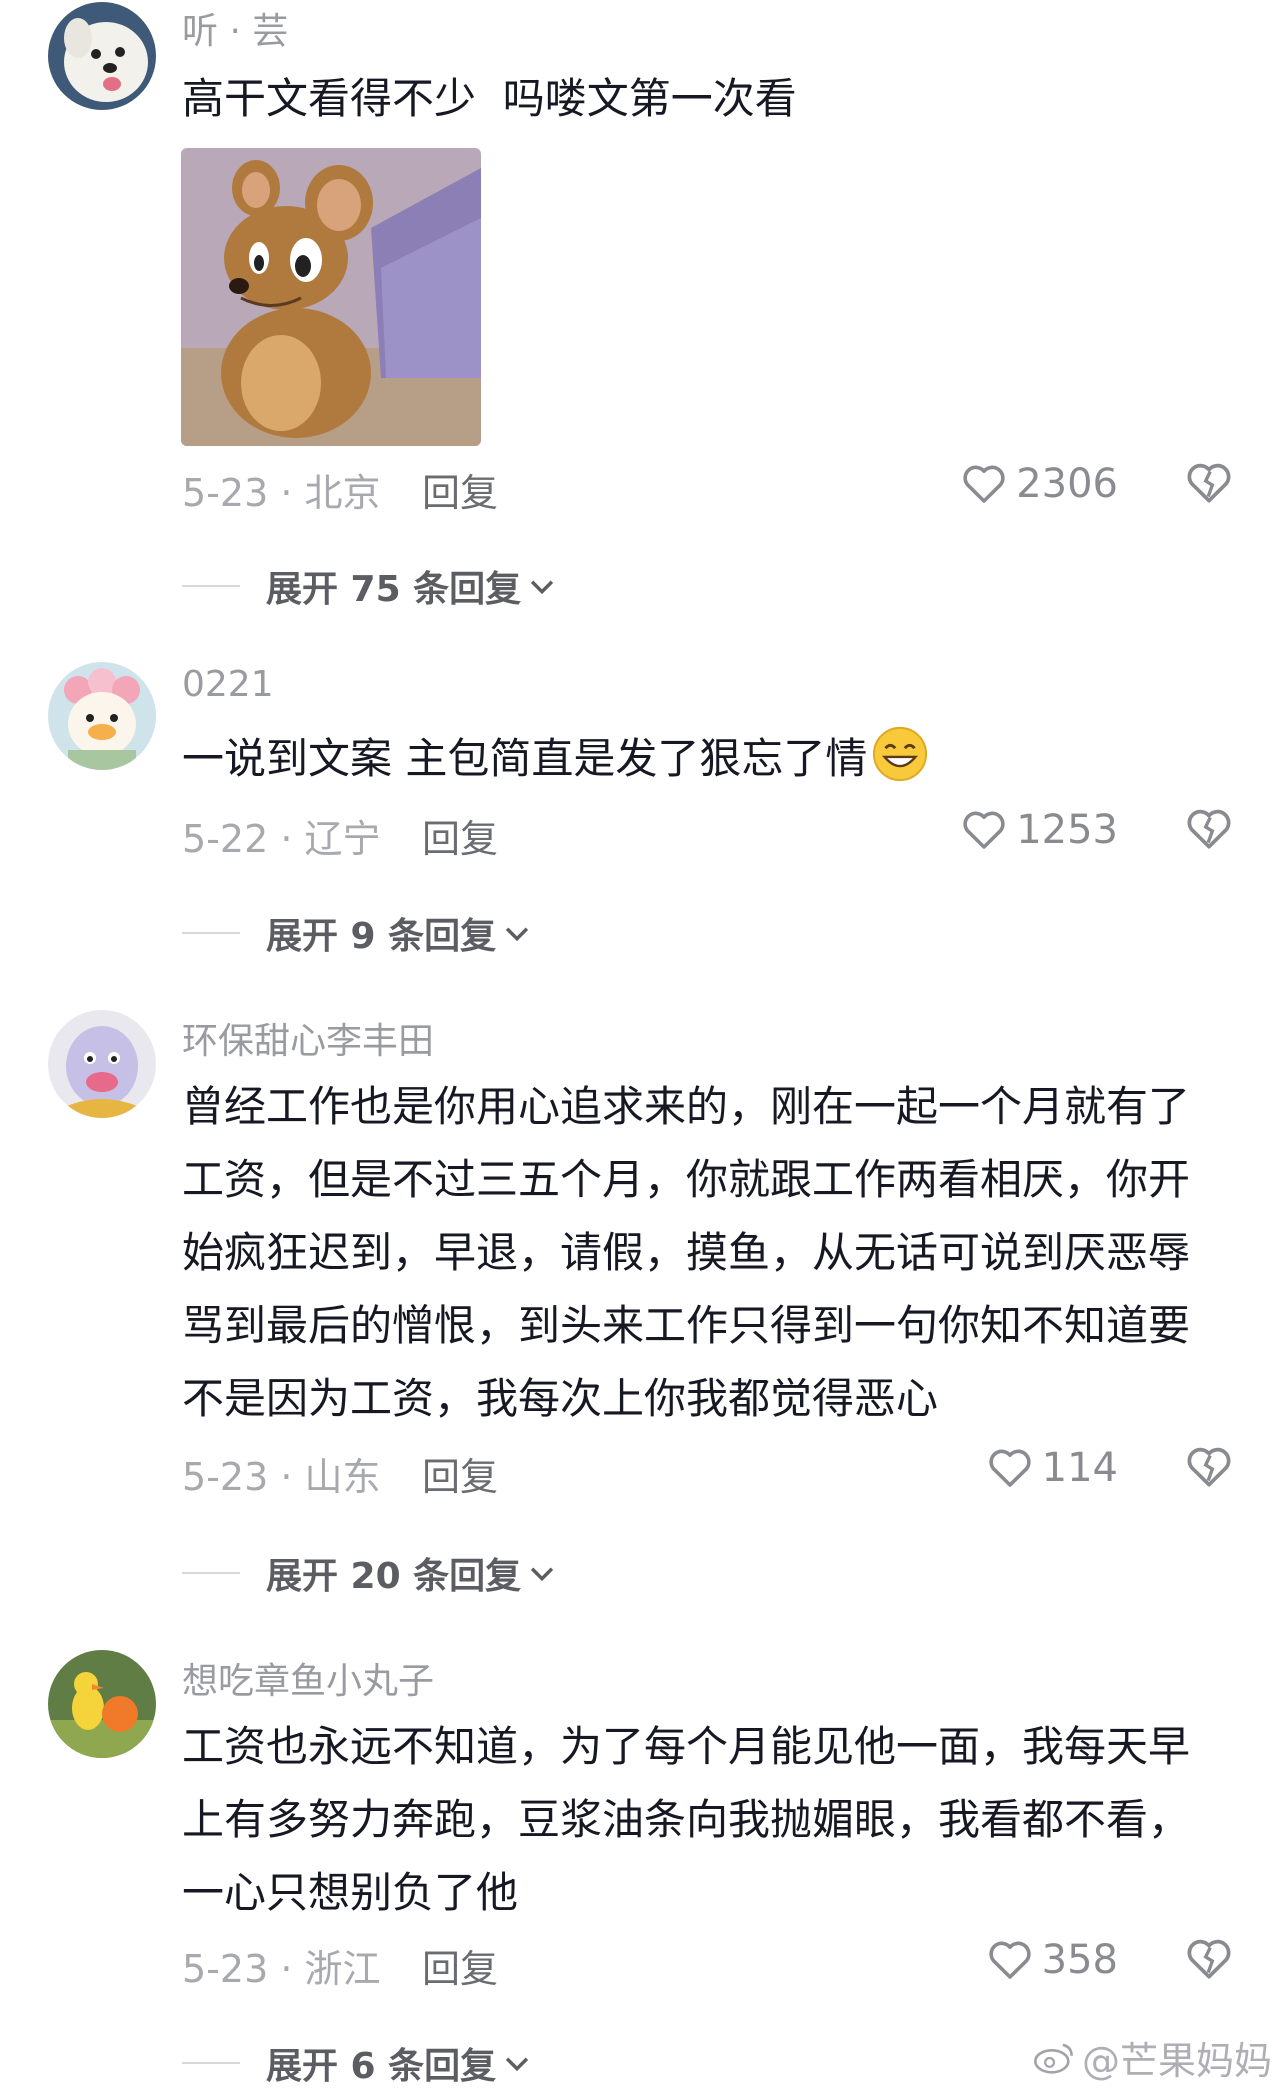 The width and height of the screenshot is (1284, 2093). What do you see at coordinates (1067, 484) in the screenshot?
I see `like-count: 2306` at bounding box center [1067, 484].